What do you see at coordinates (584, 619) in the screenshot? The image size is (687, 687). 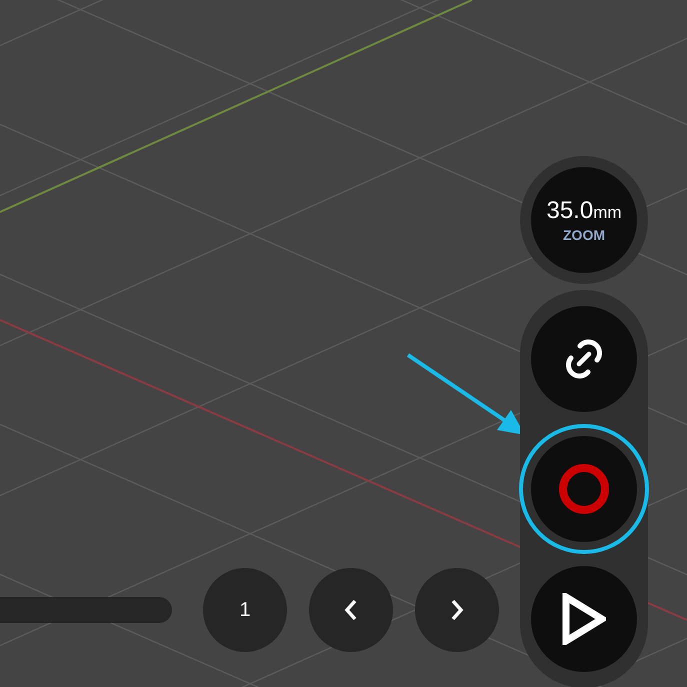 I see `play-icon` at bounding box center [584, 619].